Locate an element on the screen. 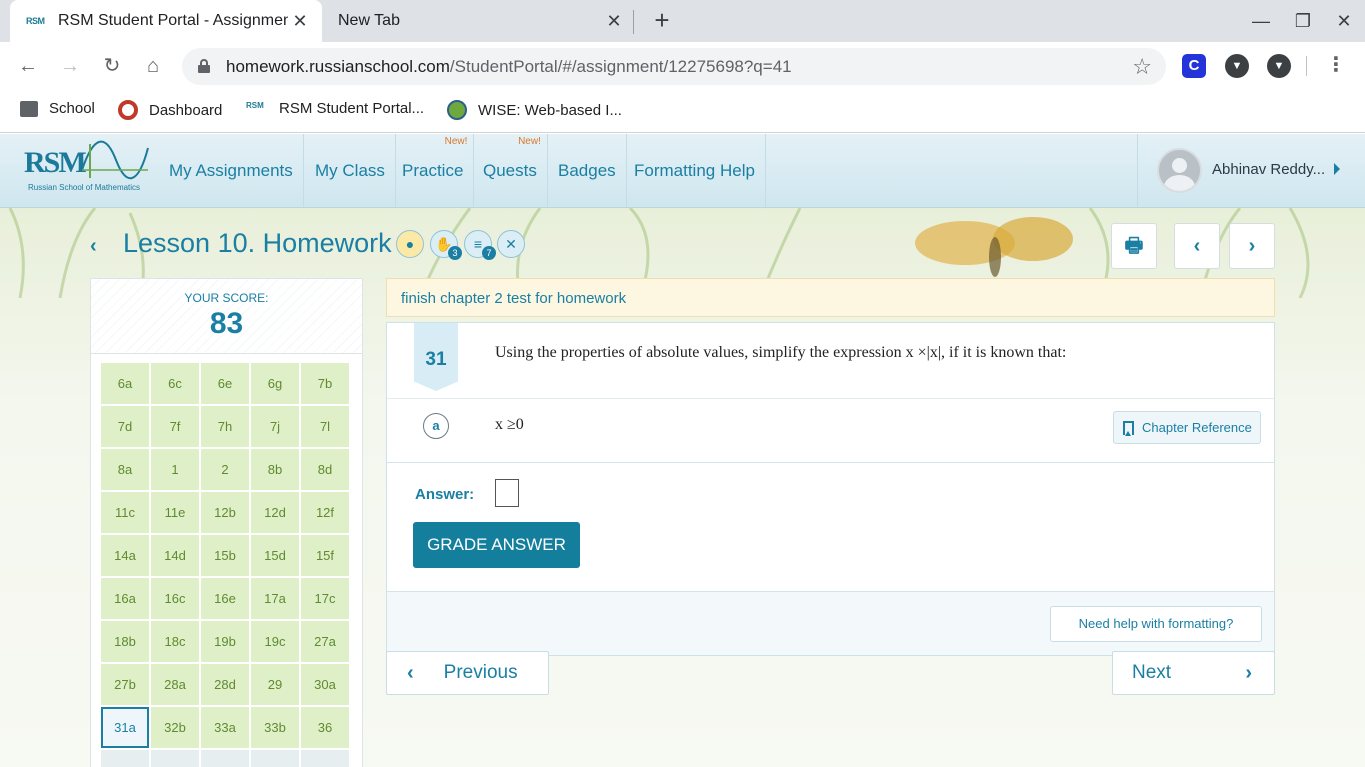  next-chevron-button: › is located at coordinates (1252, 246).